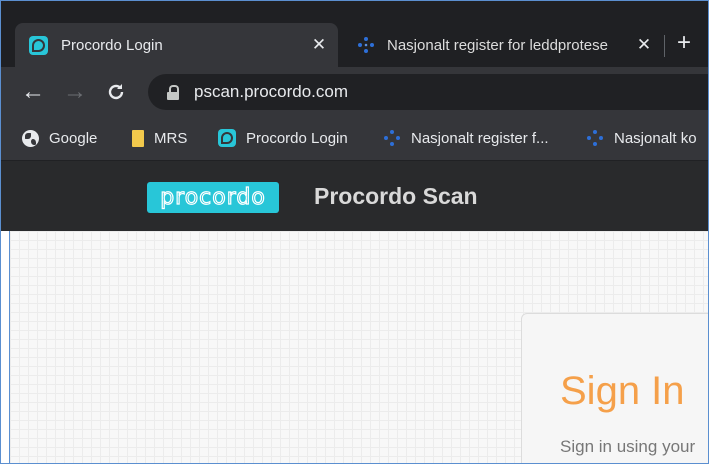  I want to click on bookmark-label: Procordo Login, so click(297, 138).